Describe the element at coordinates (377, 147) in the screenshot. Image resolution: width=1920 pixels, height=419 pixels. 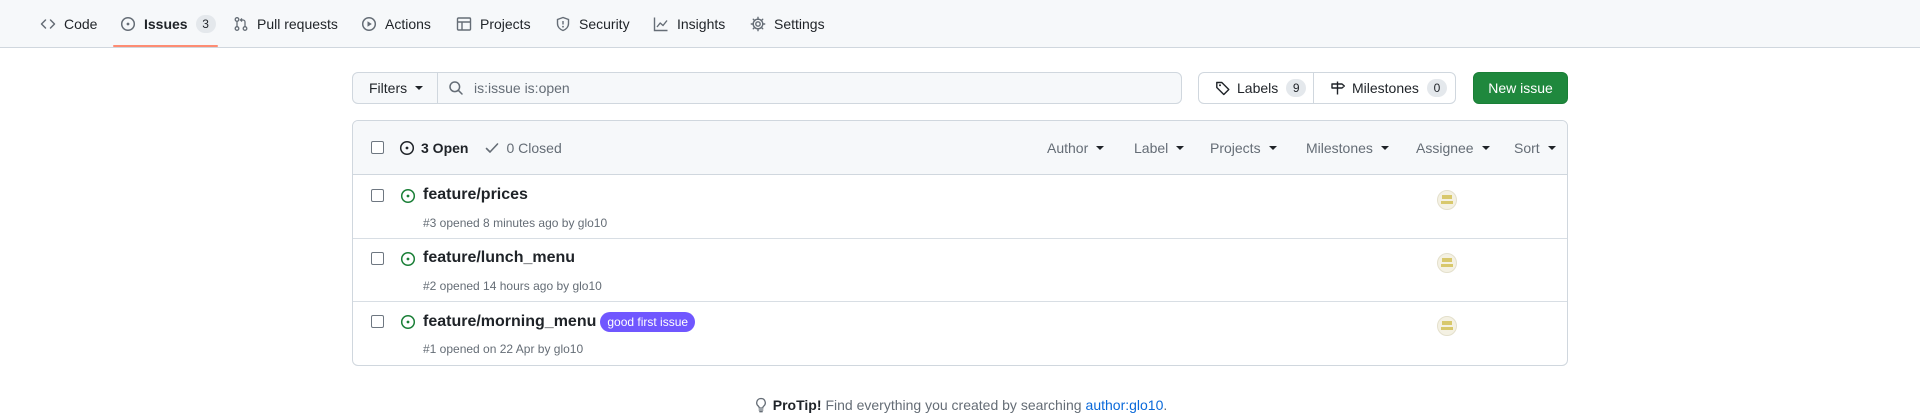
I see `select-all-checkbox` at that location.